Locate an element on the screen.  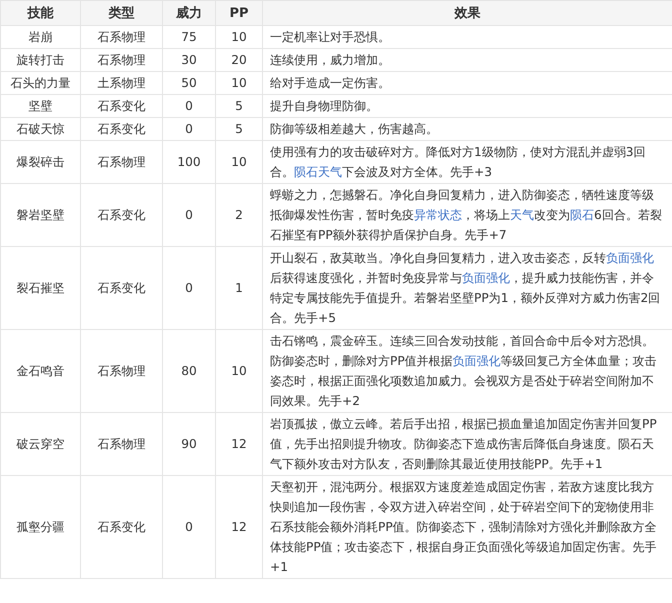
table-cell: 坚壁 is located at coordinates (40, 106).